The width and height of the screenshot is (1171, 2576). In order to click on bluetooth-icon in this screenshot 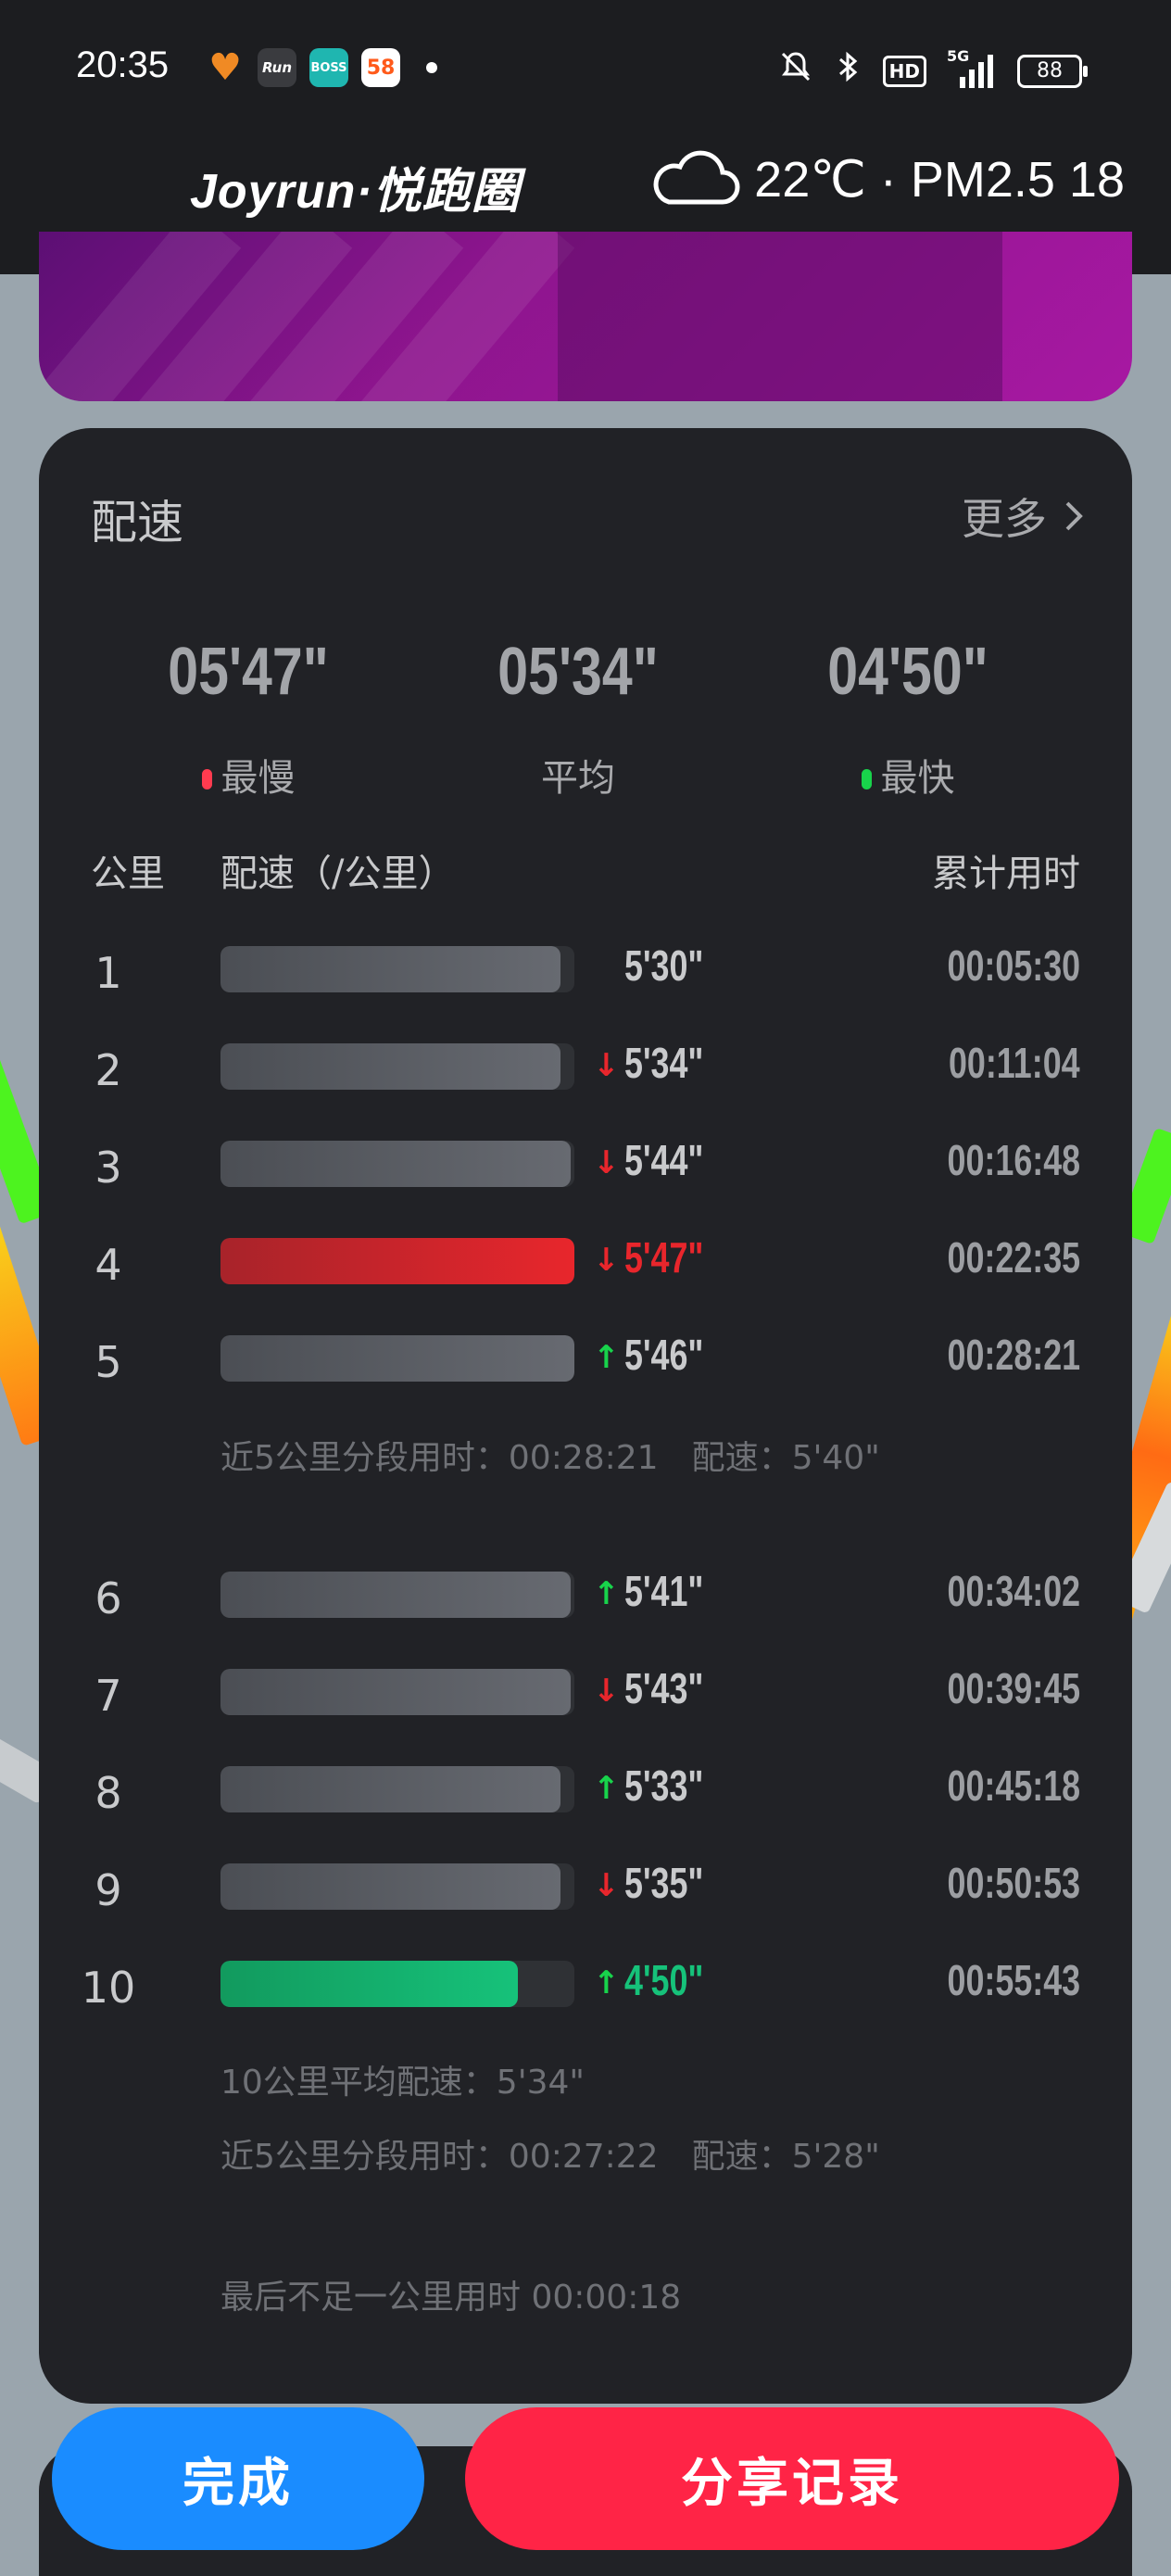, I will do `click(849, 71)`.